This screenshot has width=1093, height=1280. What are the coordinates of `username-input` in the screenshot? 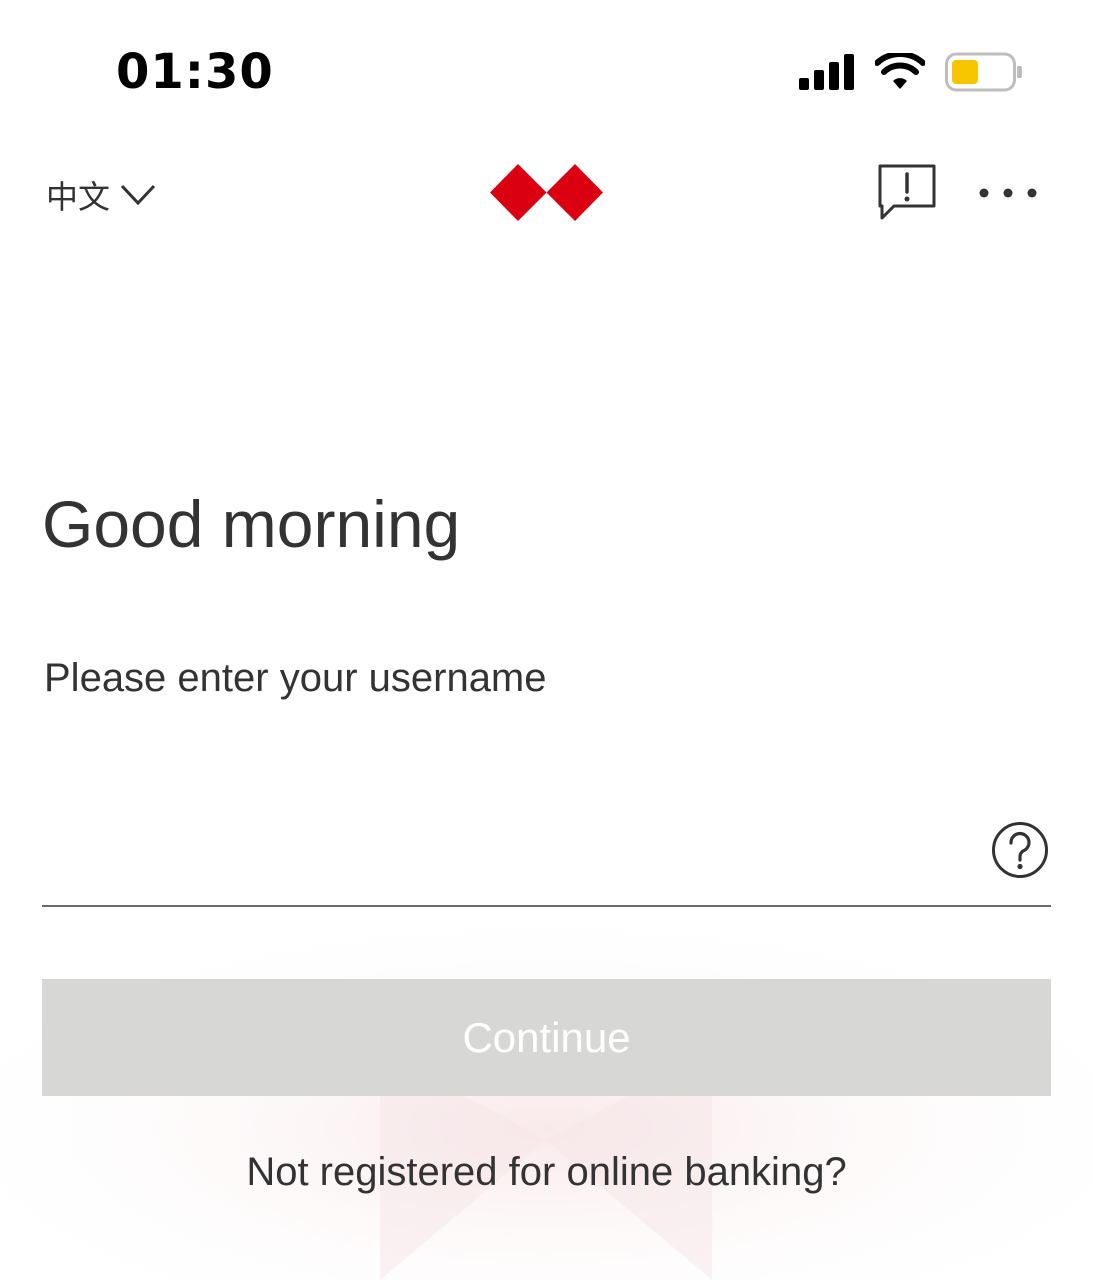 It's located at (509, 851).